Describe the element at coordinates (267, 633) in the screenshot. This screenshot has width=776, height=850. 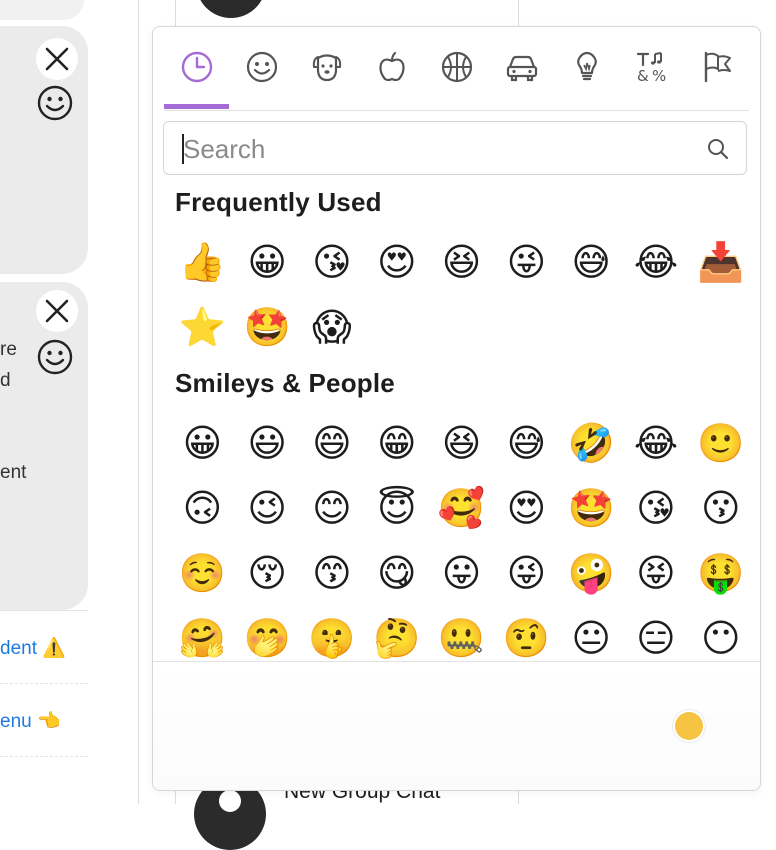
I see `emoji-button: 🤭` at that location.